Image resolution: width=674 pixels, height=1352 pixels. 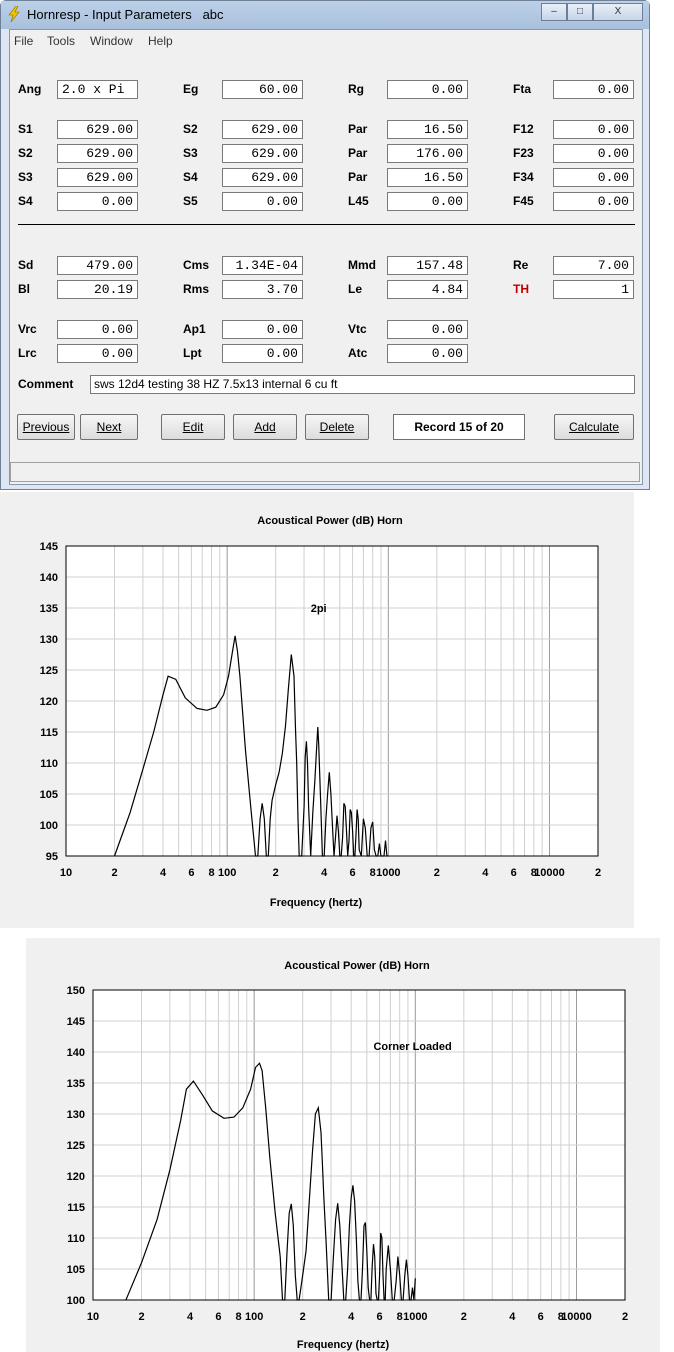 What do you see at coordinates (593, 201) in the screenshot?
I see `param-field-f45: 0.00` at bounding box center [593, 201].